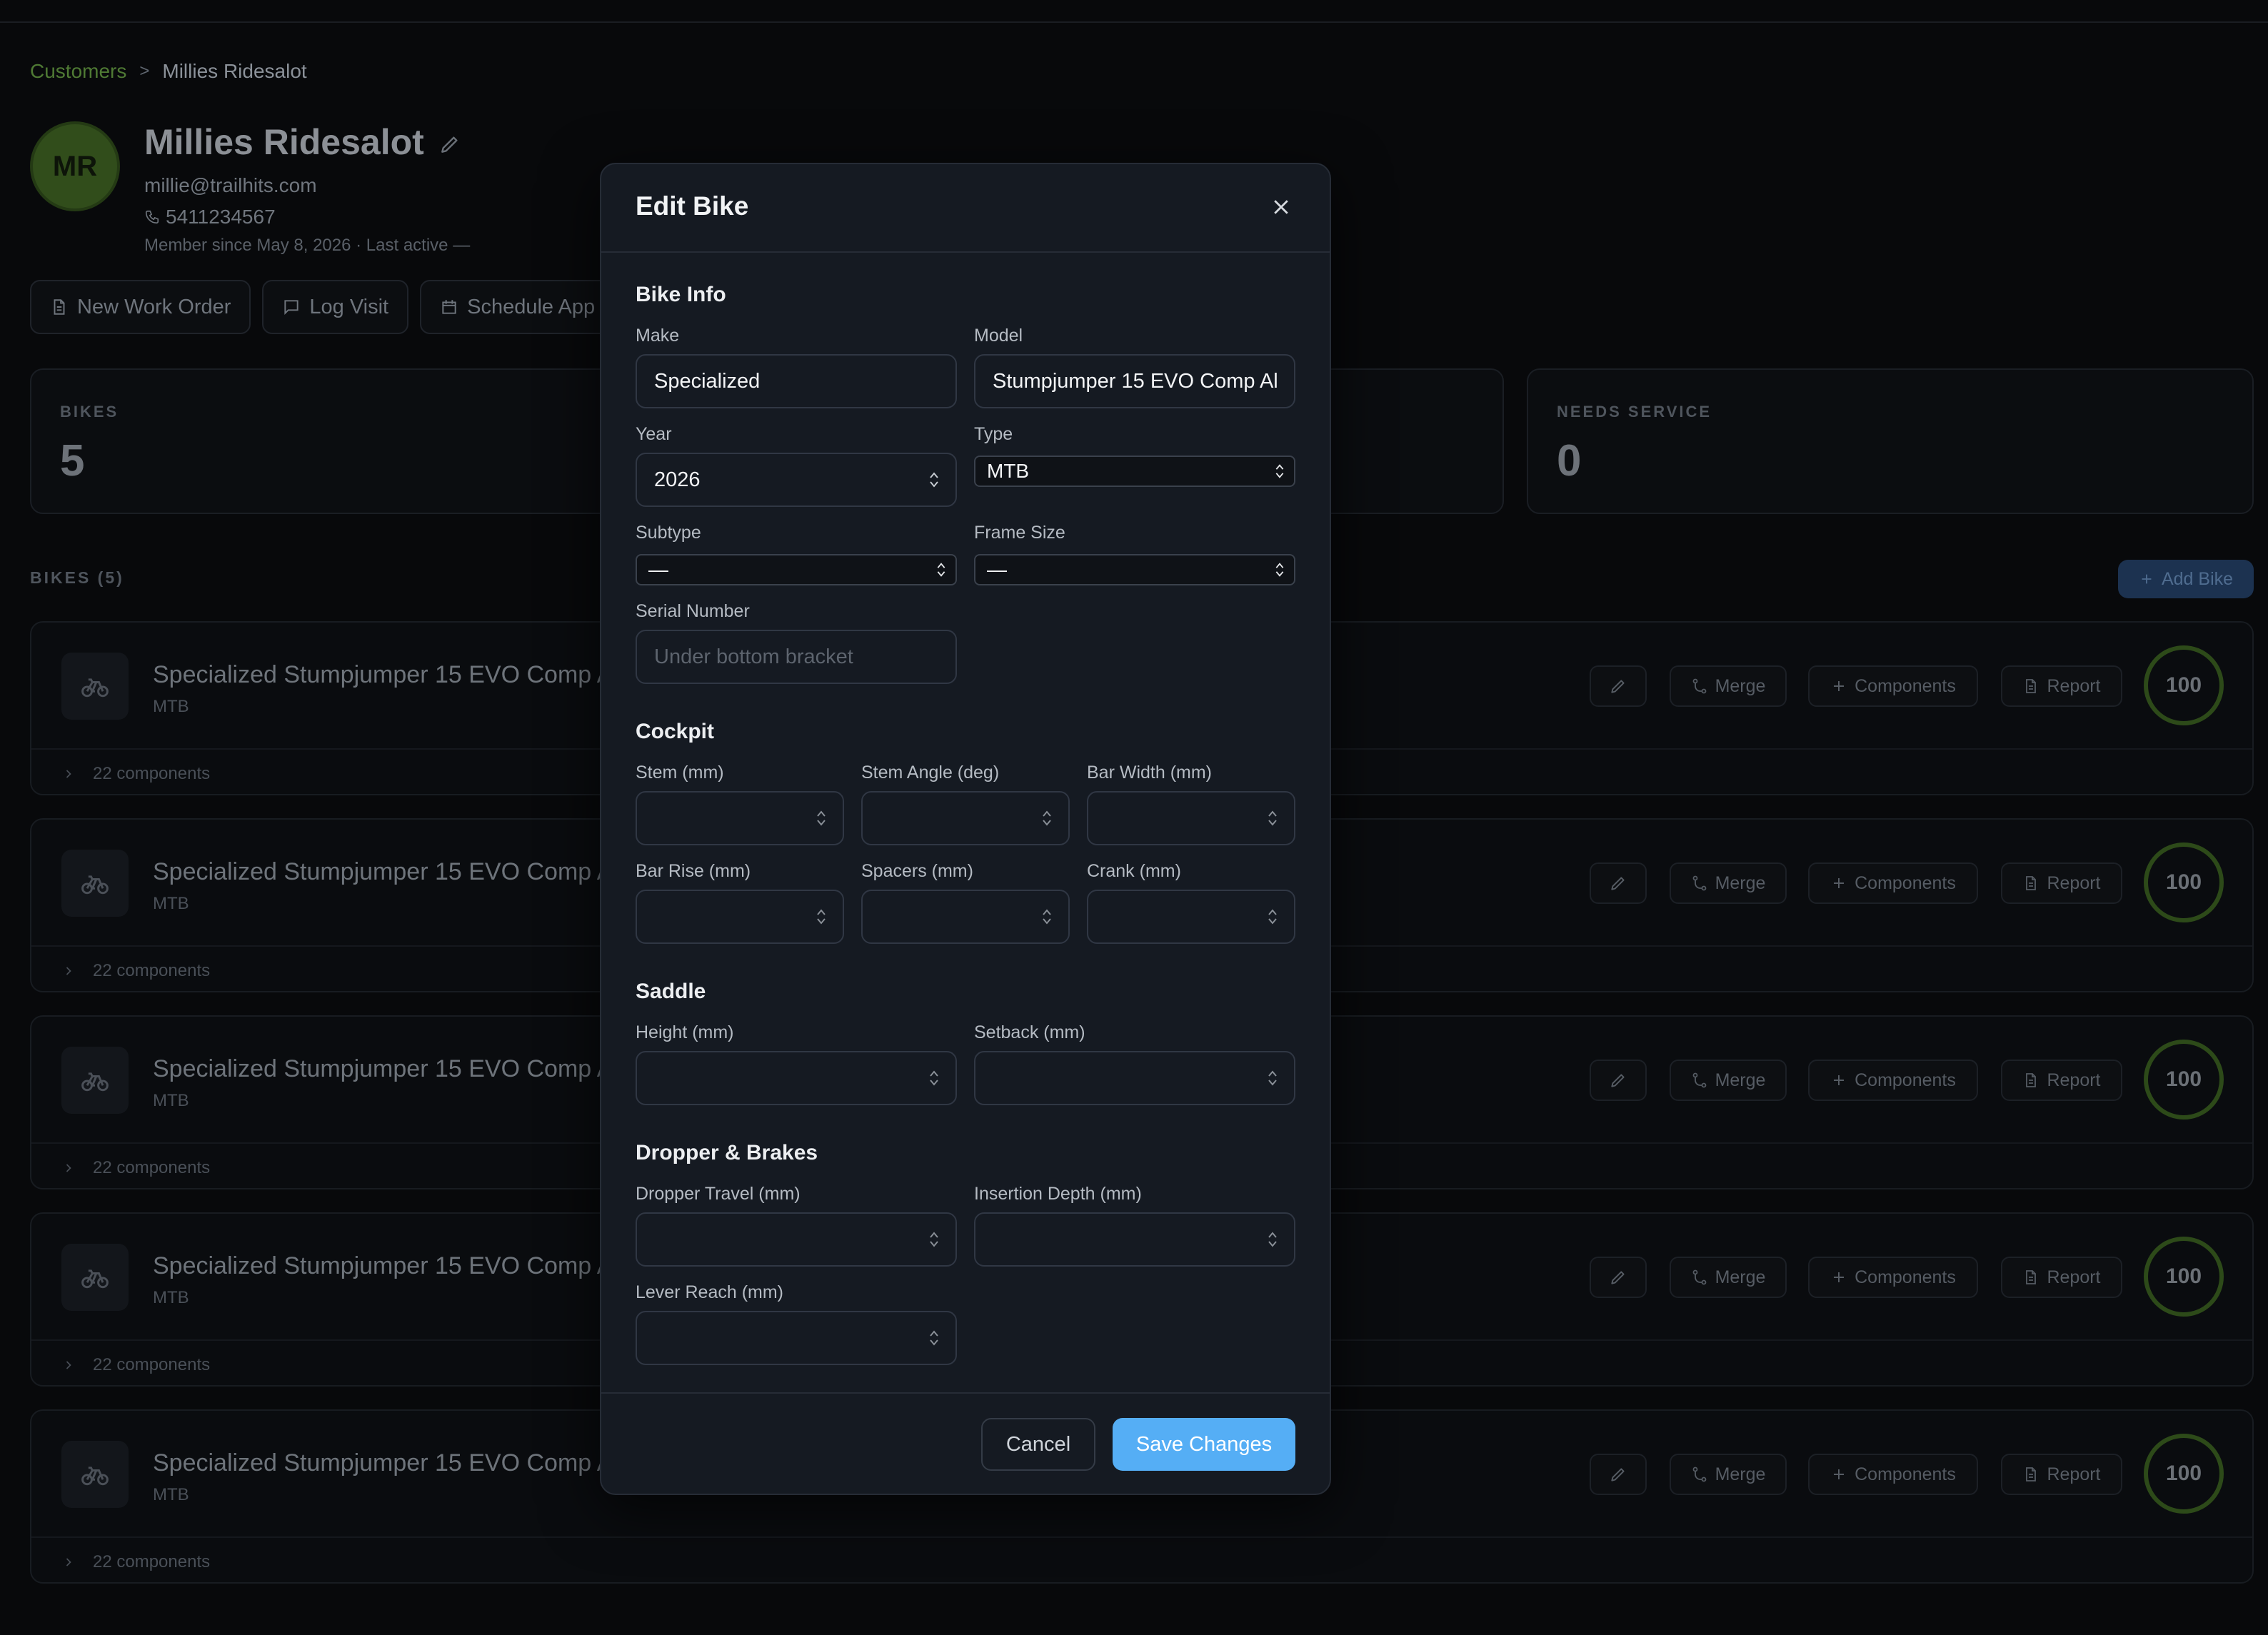 Image resolution: width=2268 pixels, height=1635 pixels. Describe the element at coordinates (680, 773) in the screenshot. I see `stem-label: Stem (mm)` at that location.